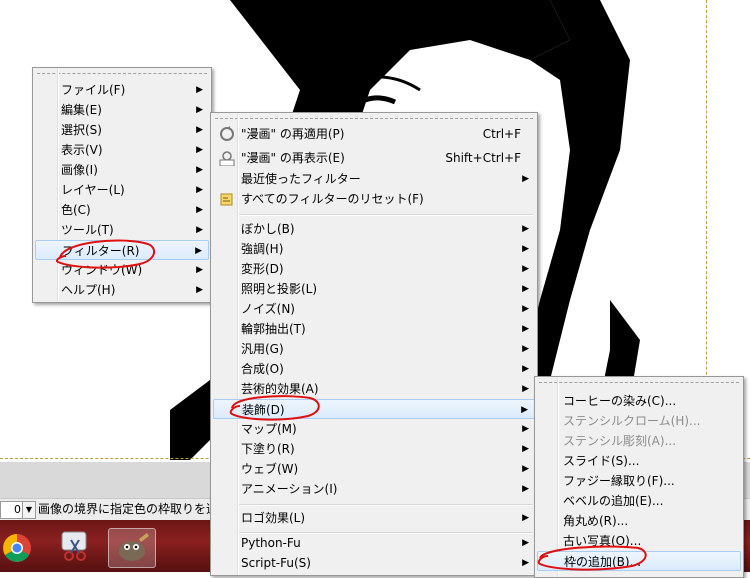  What do you see at coordinates (374, 329) in the screenshot?
I see `menu-item-edge-detect: 輪郭抽出(T) ▶` at bounding box center [374, 329].